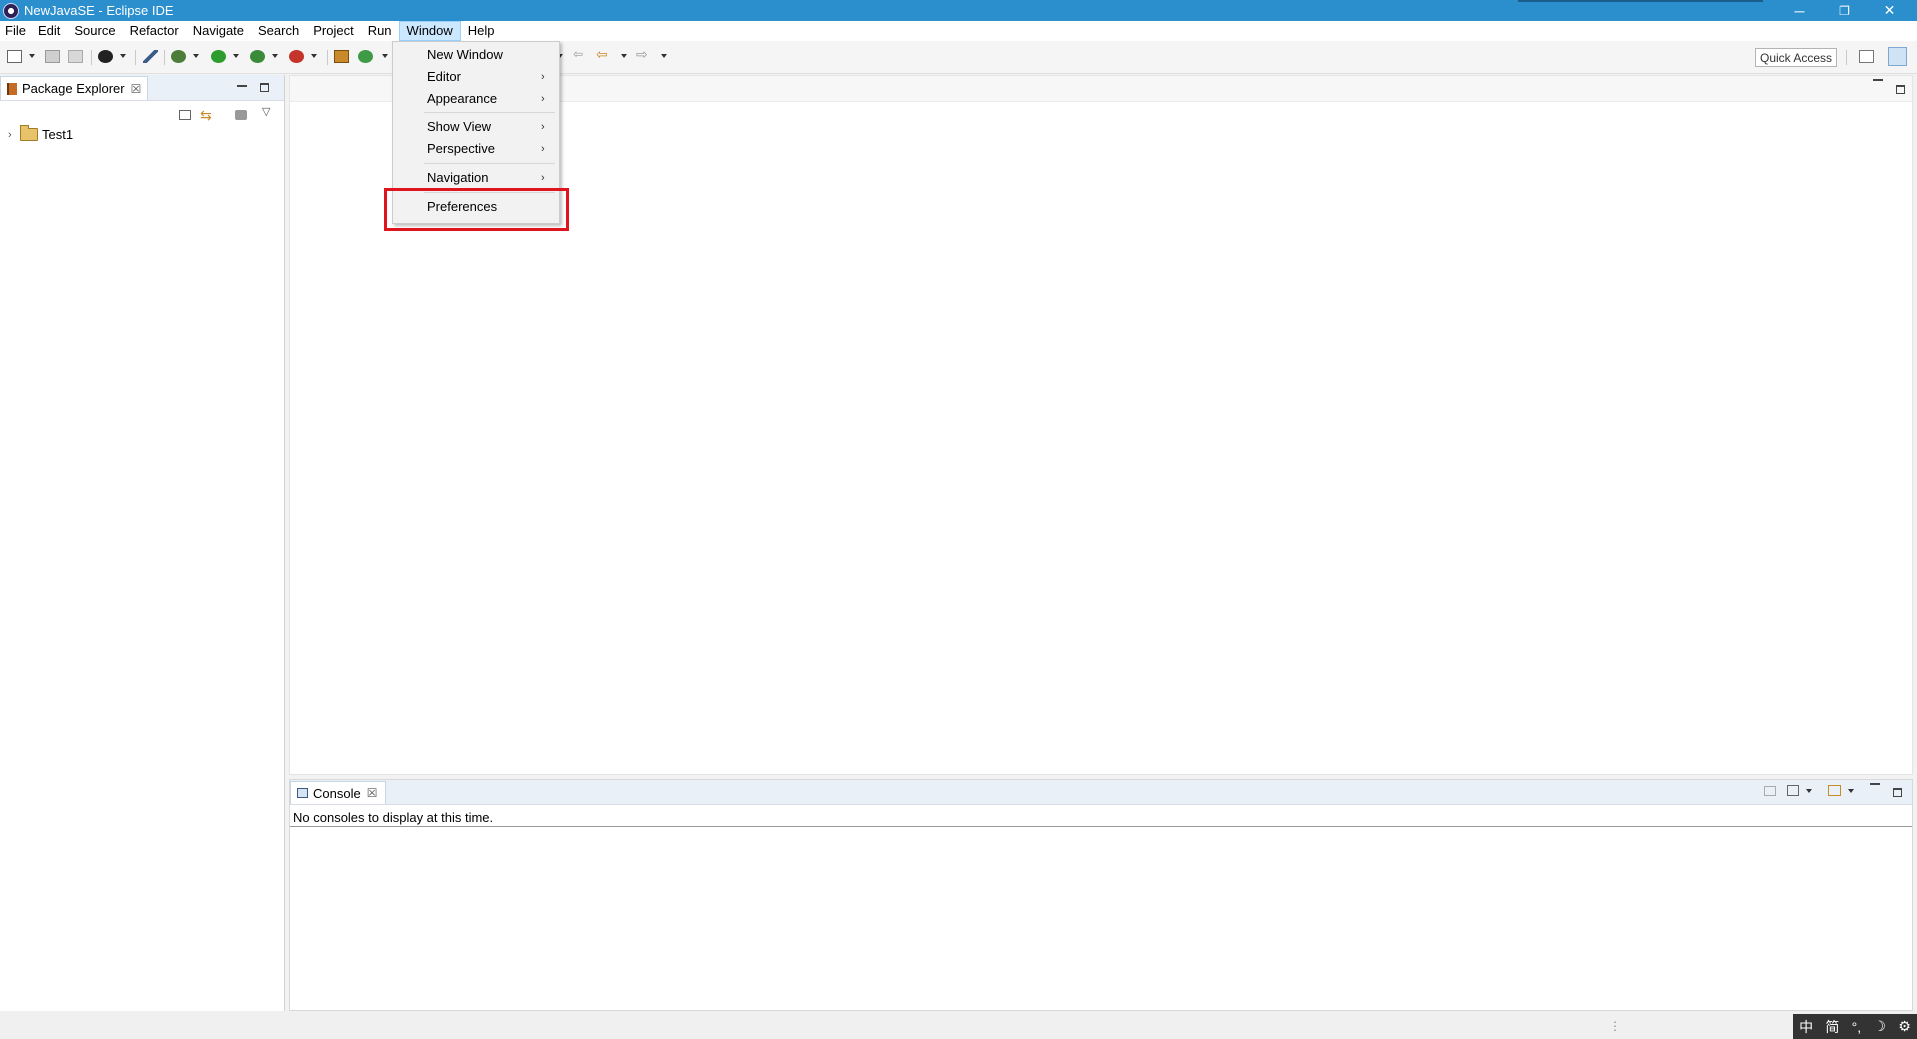  Describe the element at coordinates (1889, 10) in the screenshot. I see `close-button: ✕` at that location.